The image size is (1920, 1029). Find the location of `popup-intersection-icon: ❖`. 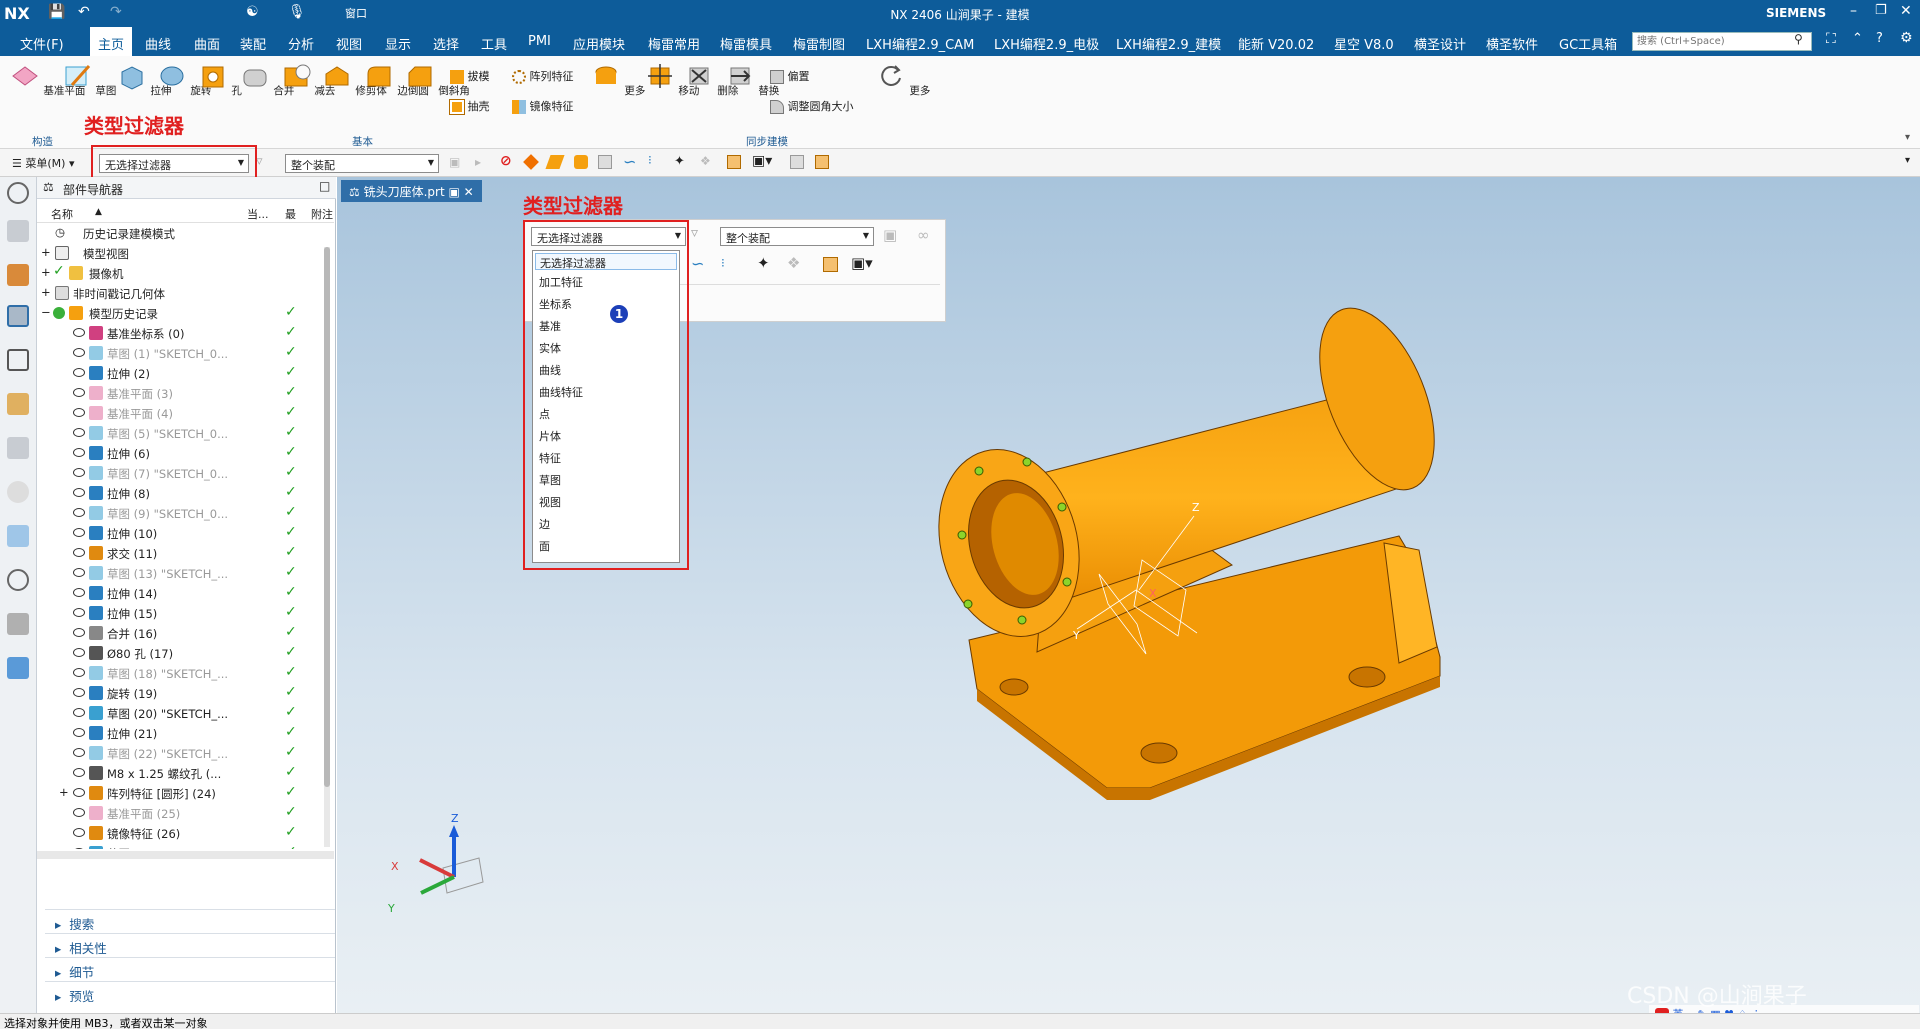

popup-intersection-icon: ❖ is located at coordinates (793, 263).